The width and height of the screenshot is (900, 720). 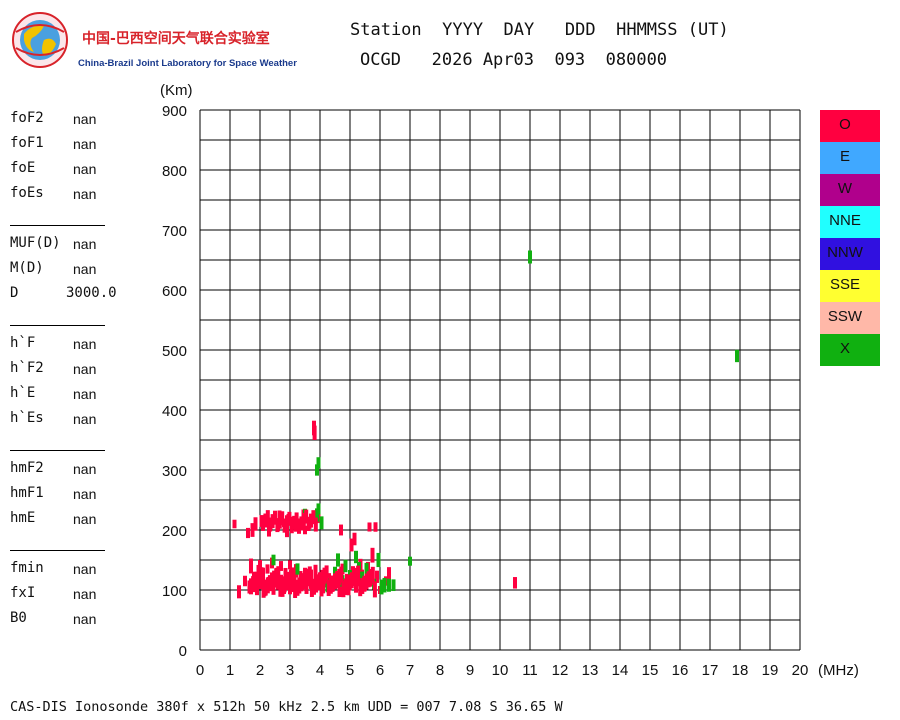 What do you see at coordinates (174, 291) in the screenshot?
I see `y-tick-label: 600` at bounding box center [174, 291].